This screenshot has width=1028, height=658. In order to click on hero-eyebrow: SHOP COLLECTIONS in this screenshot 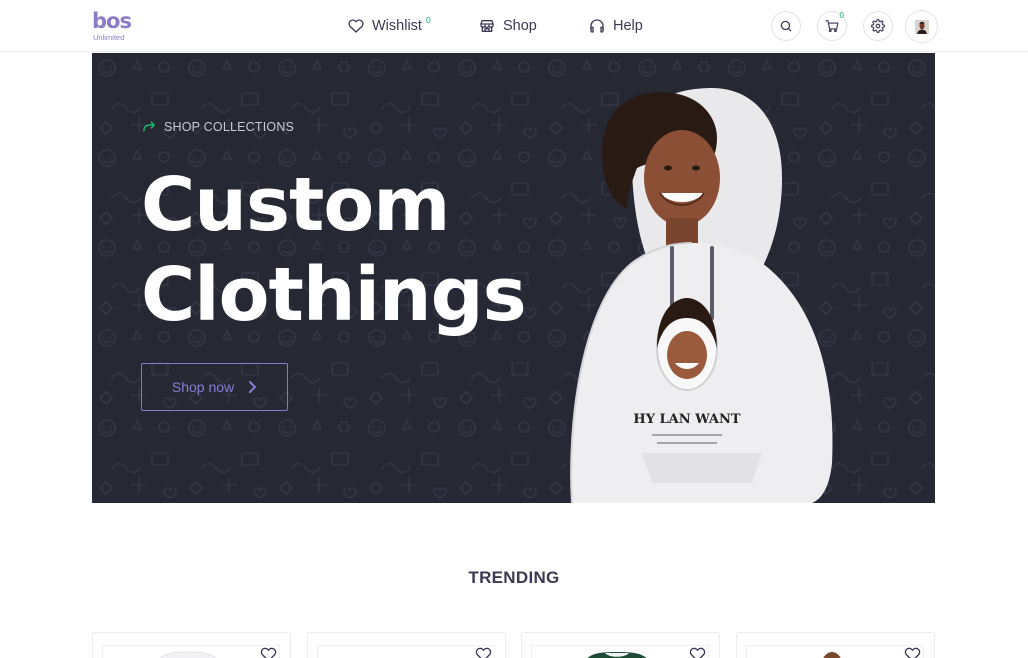, I will do `click(218, 127)`.